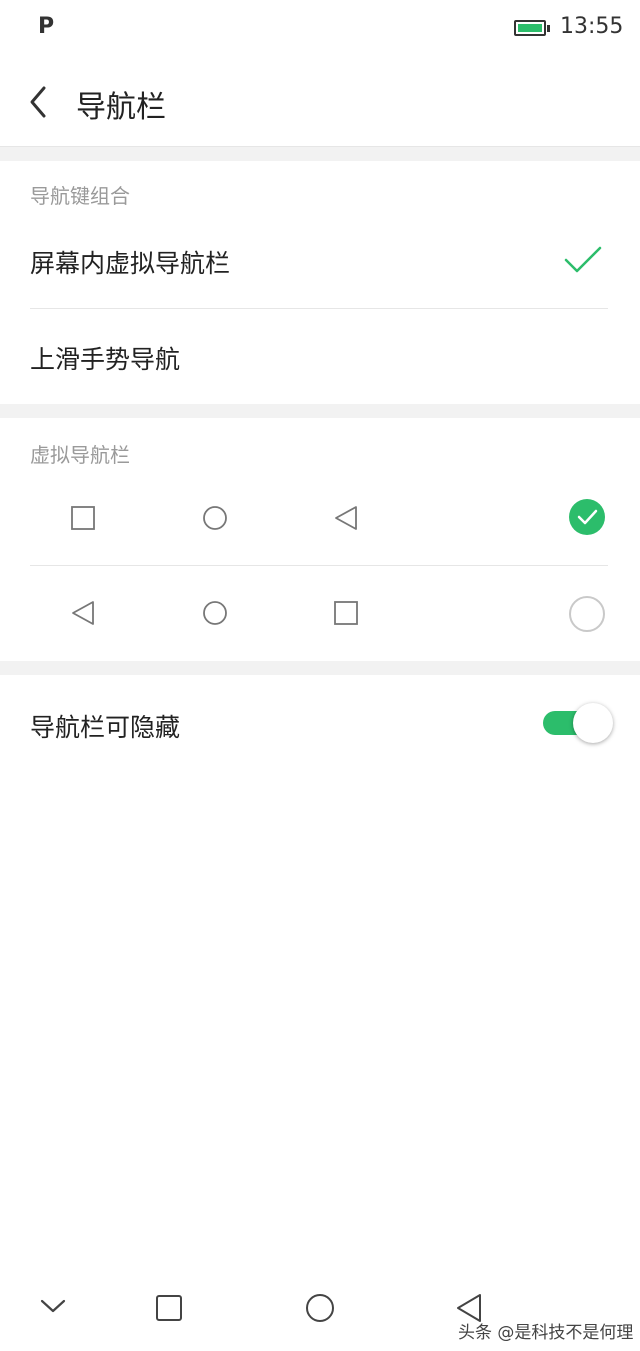 The height and width of the screenshot is (1351, 640). I want to click on radio-selected, so click(587, 517).